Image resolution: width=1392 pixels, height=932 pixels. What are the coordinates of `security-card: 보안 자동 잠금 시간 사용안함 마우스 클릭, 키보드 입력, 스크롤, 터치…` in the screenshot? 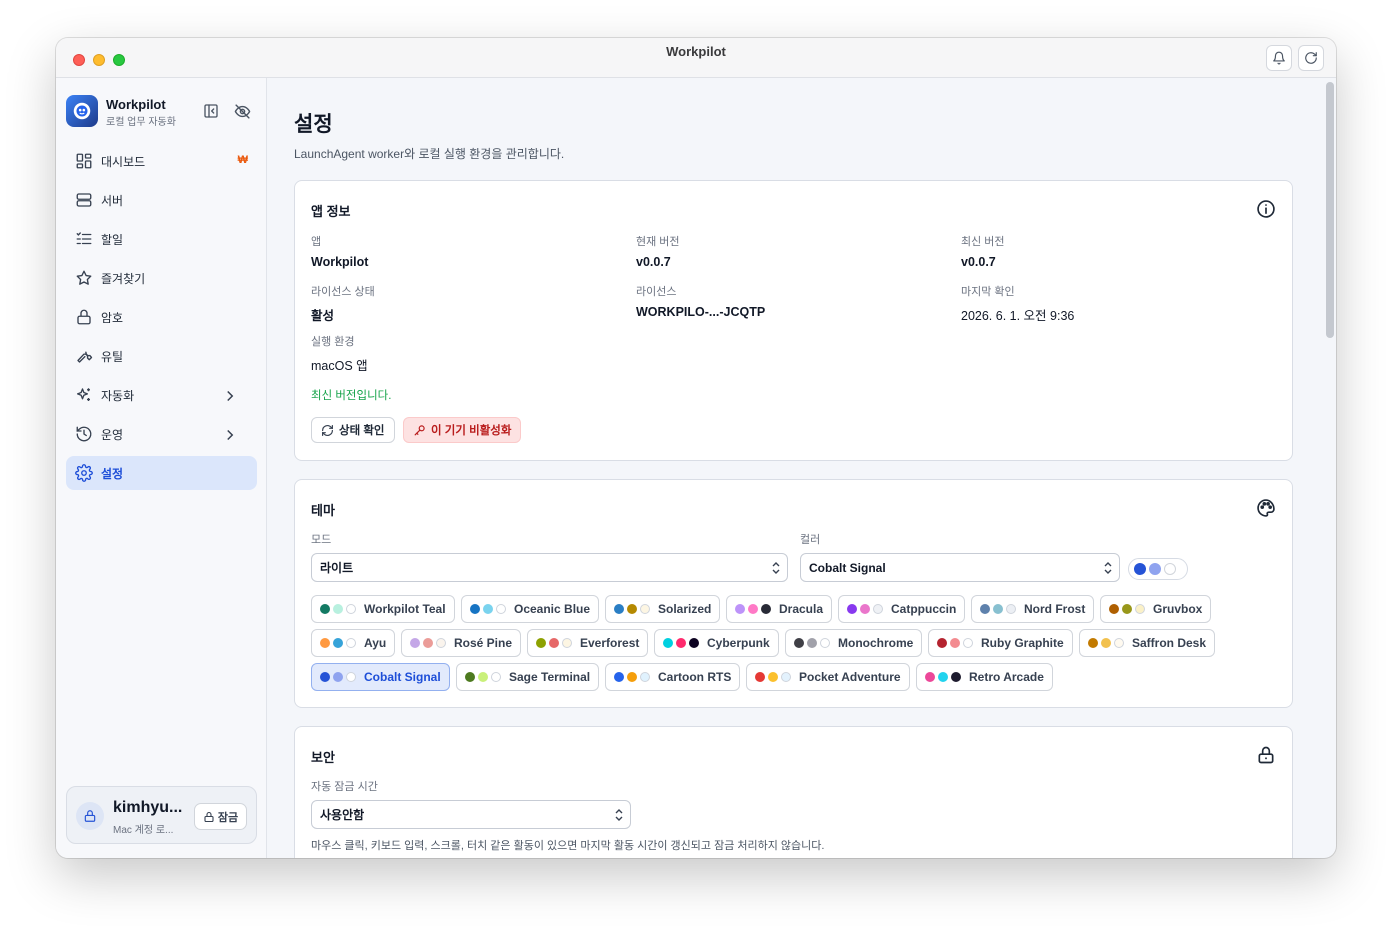 It's located at (793, 792).